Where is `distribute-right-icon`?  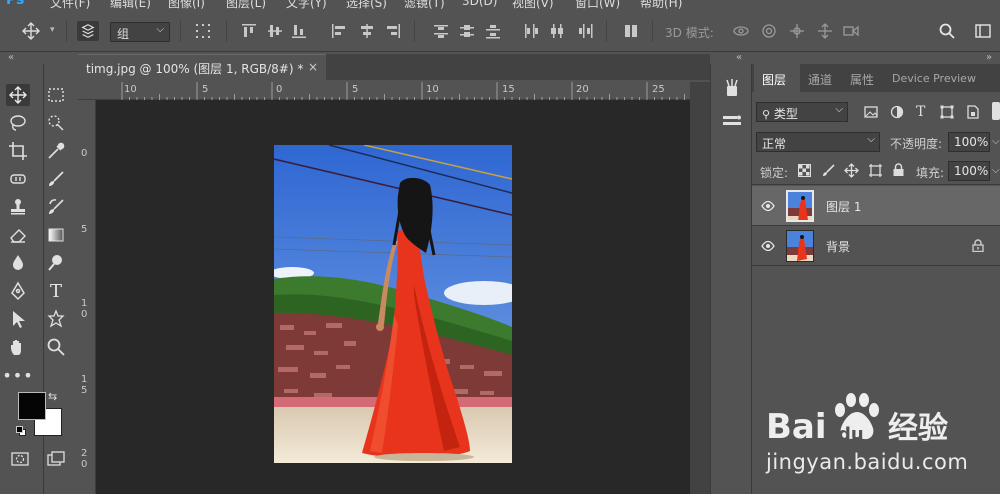 distribute-right-icon is located at coordinates (585, 31).